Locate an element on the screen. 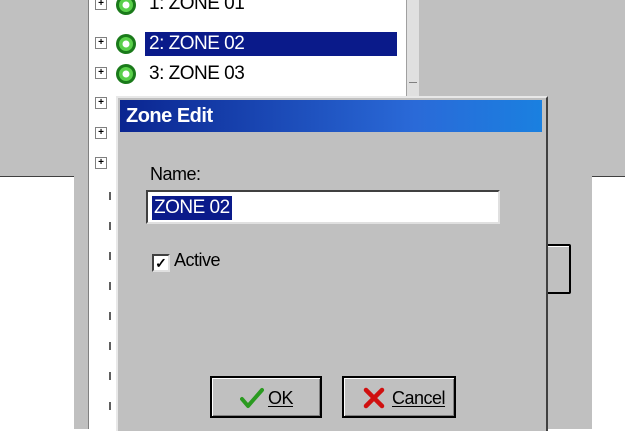 Image resolution: width=625 pixels, height=431 pixels. ok-button: OK is located at coordinates (266, 397).